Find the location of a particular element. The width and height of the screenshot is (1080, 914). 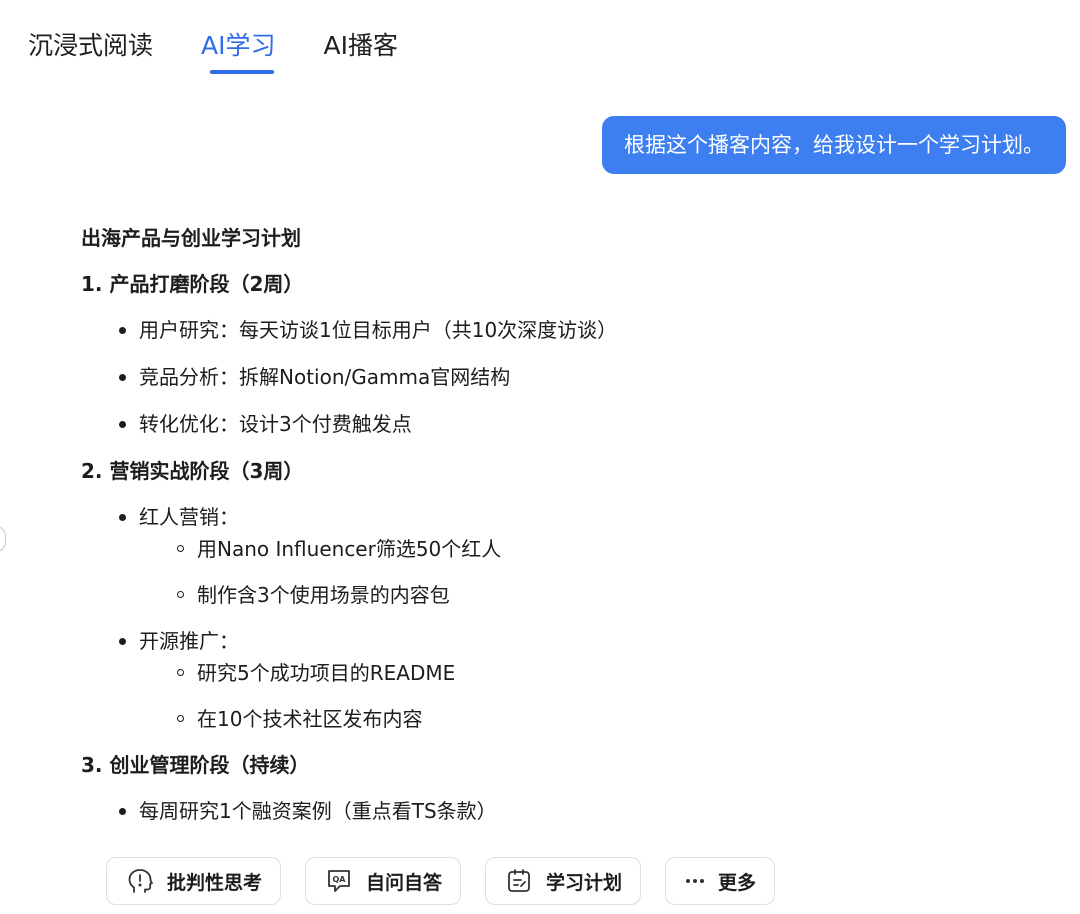

head-thinking-icon is located at coordinates (140, 881).